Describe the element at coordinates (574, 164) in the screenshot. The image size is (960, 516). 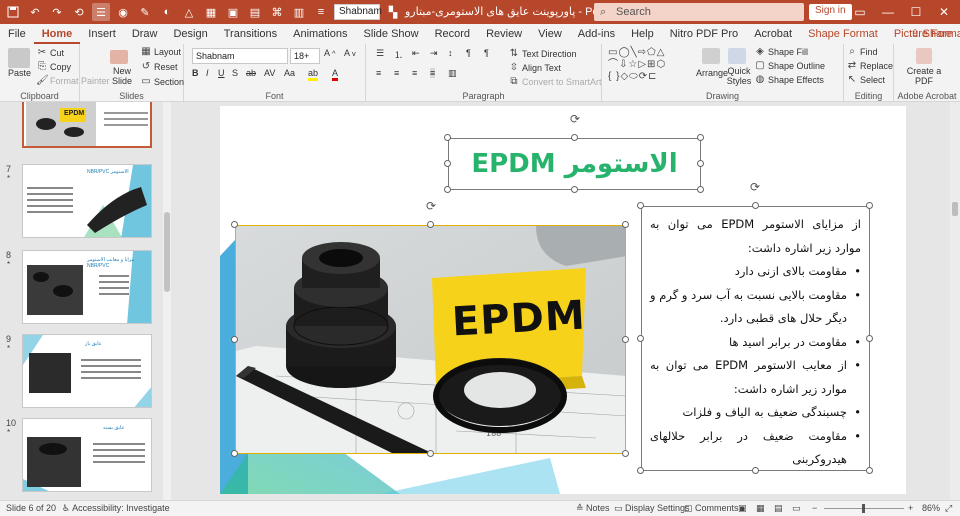
I see `slide-title-box: الاستومر EPDM` at that location.